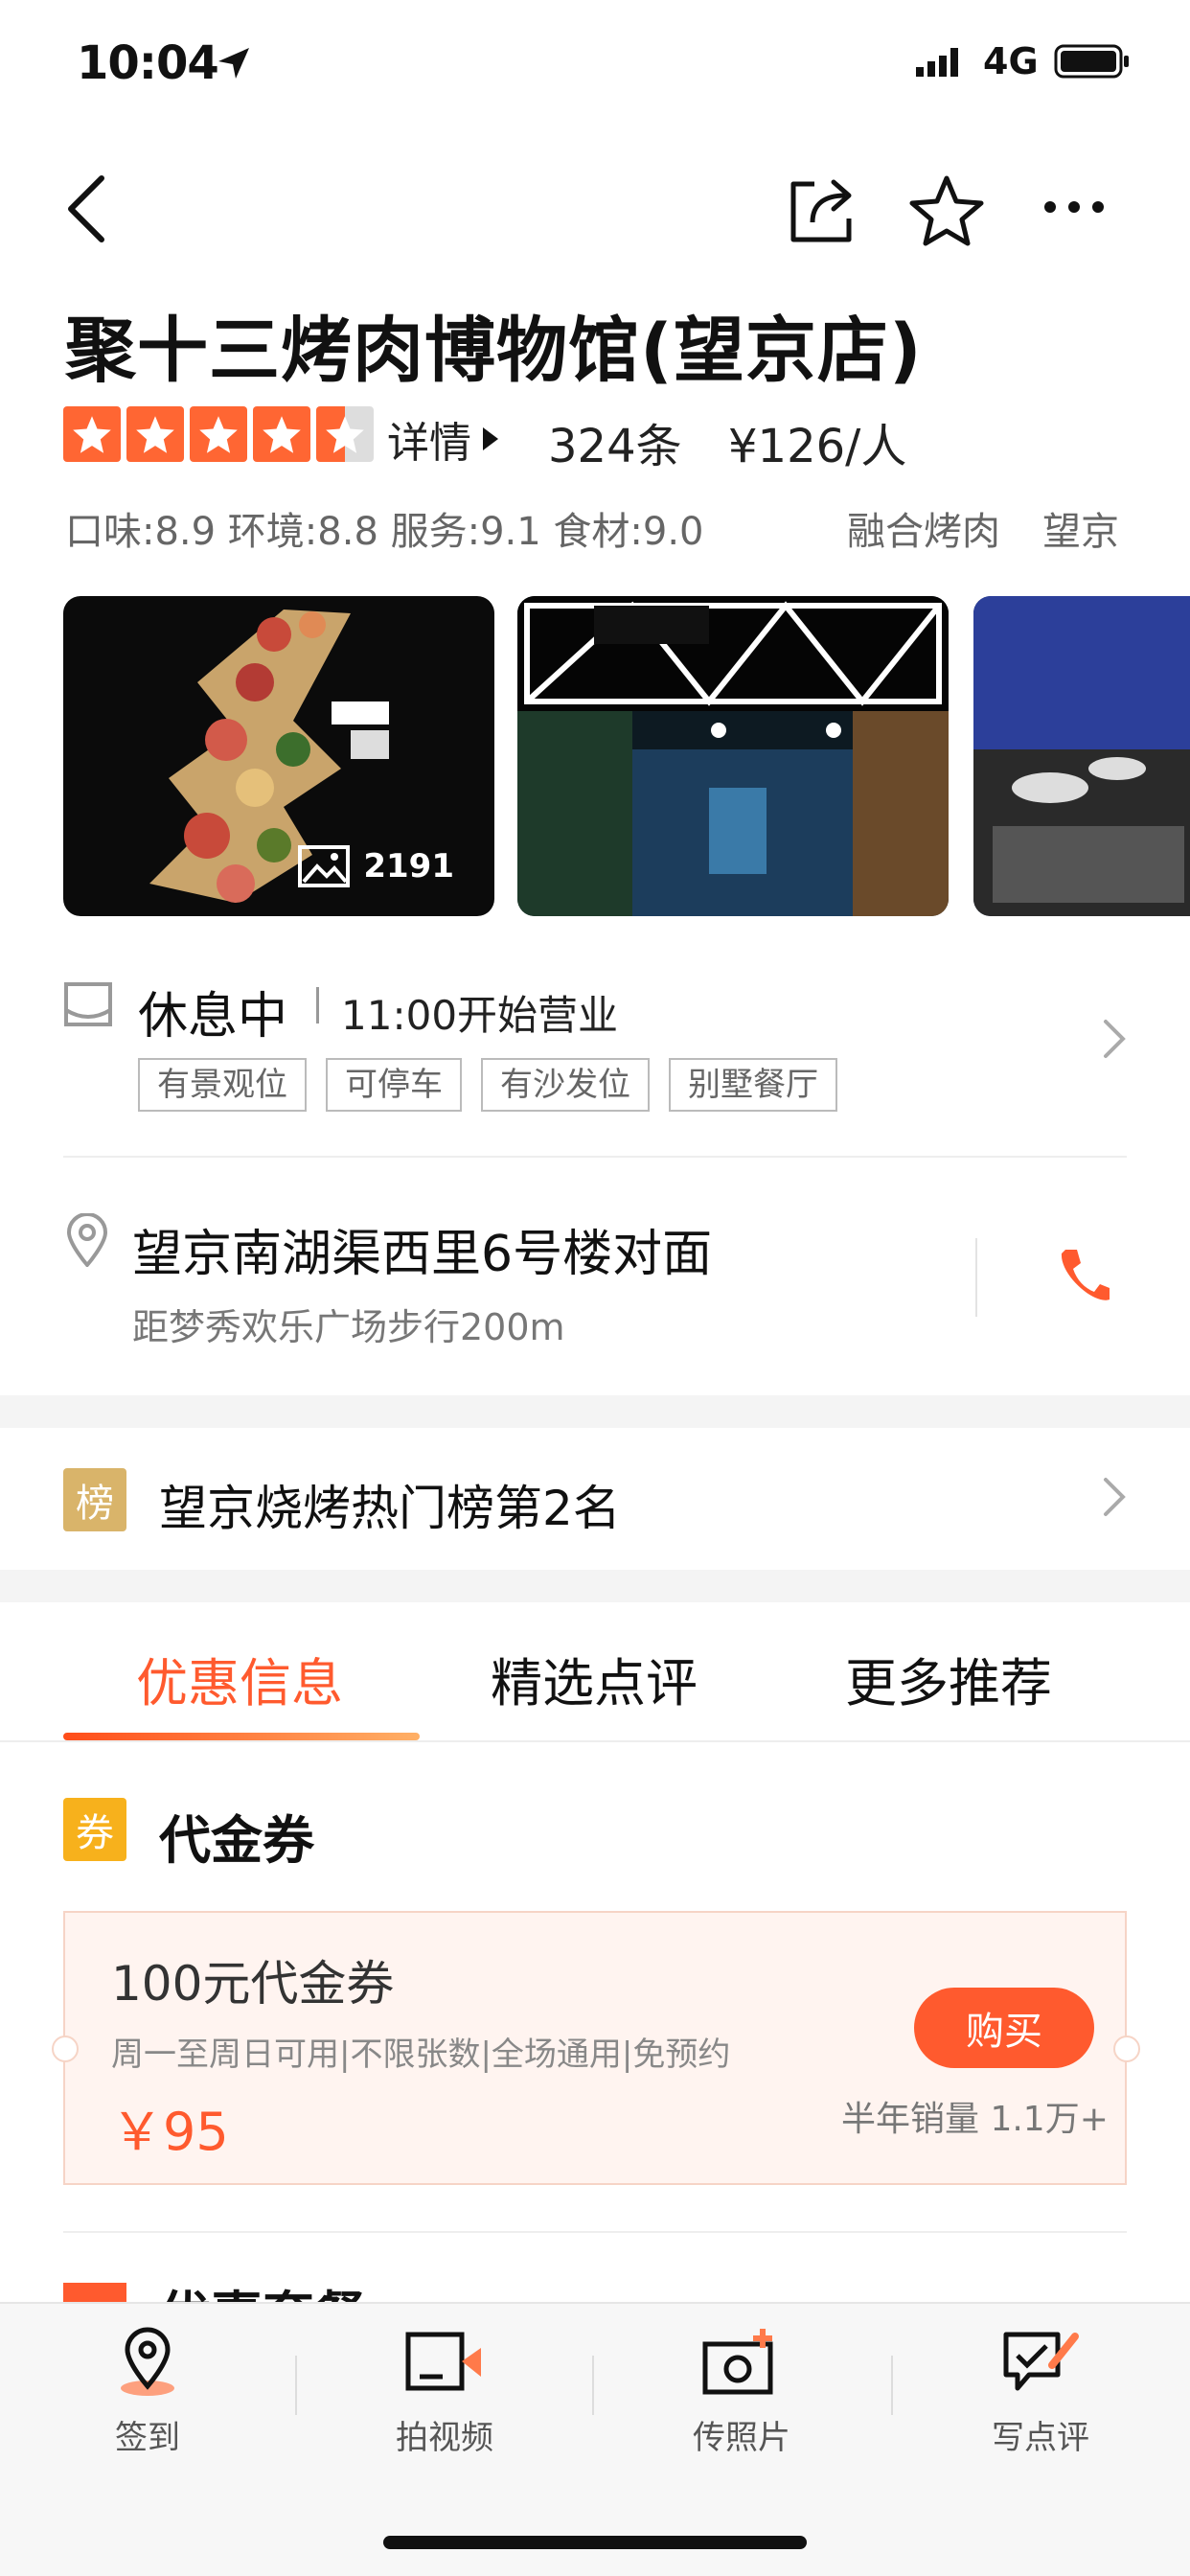  Describe the element at coordinates (615, 441) in the screenshot. I see `review-count: 324条` at that location.